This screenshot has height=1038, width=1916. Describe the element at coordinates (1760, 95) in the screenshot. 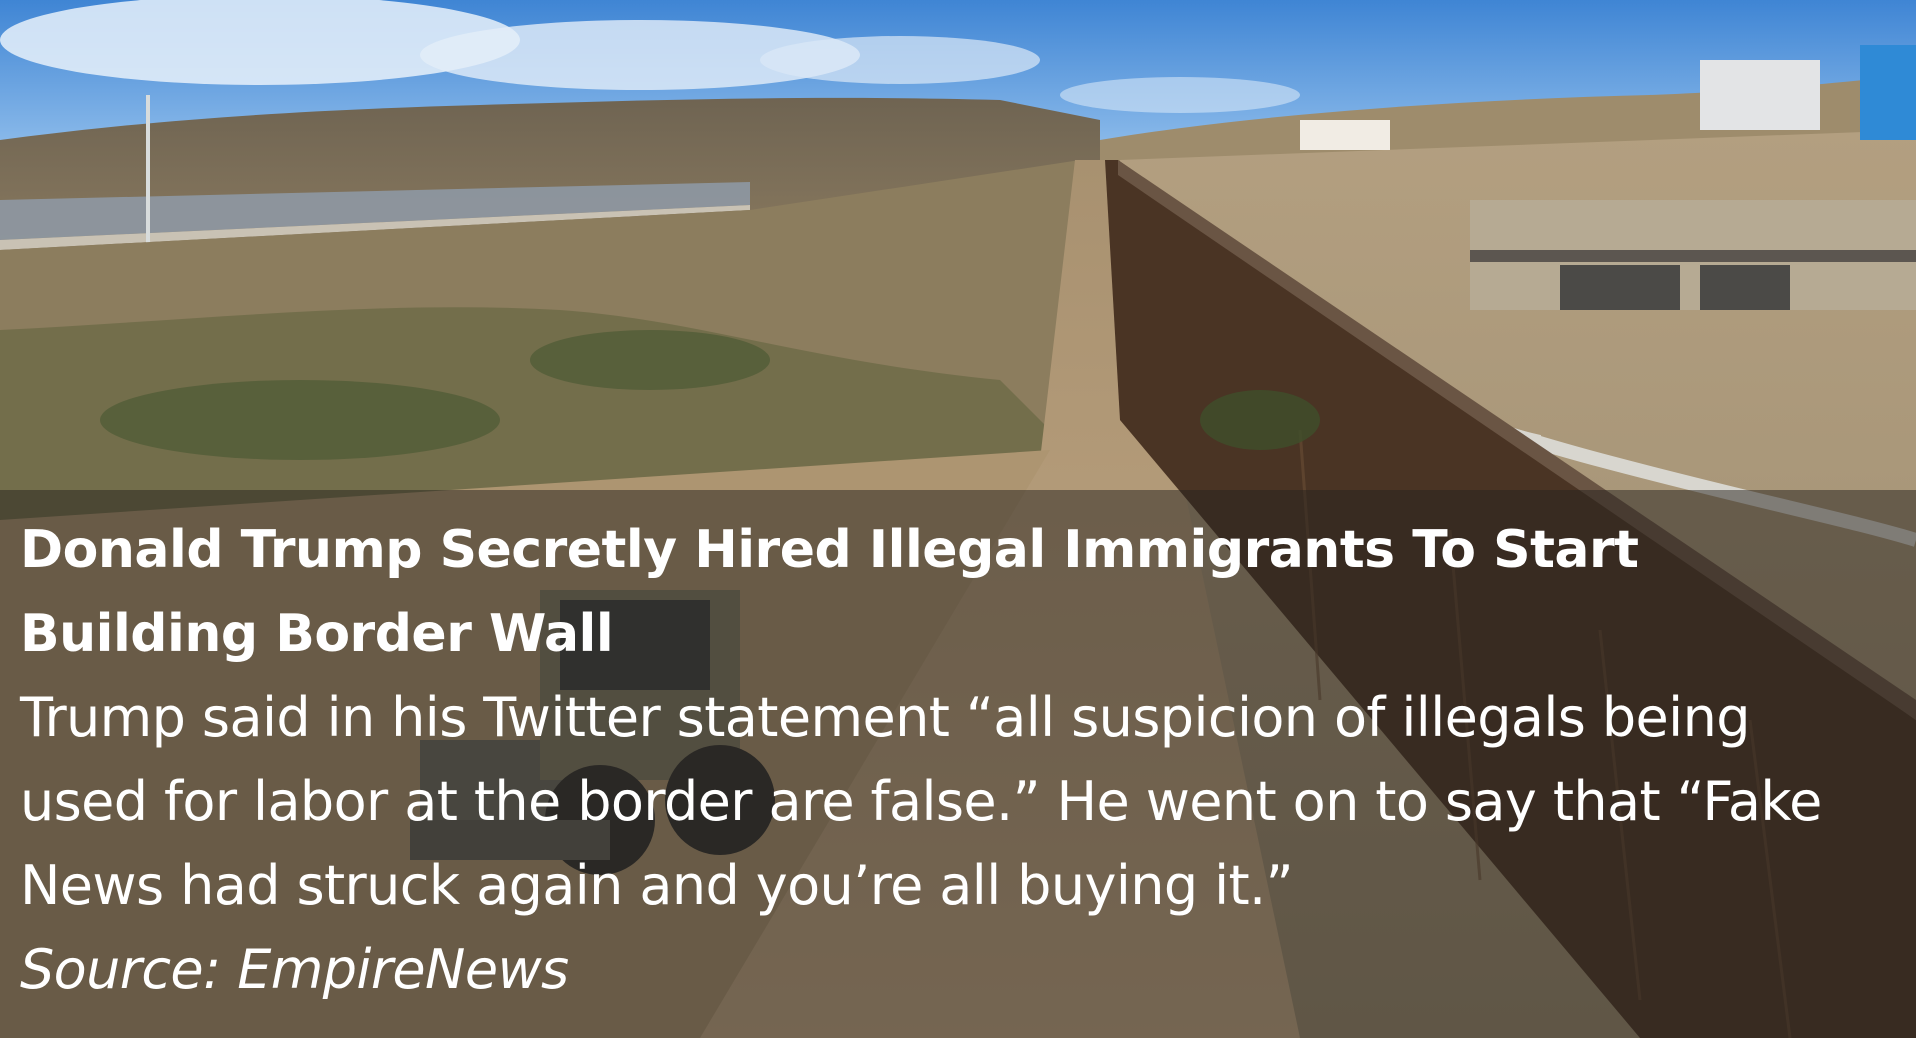

I see `hilltop-building` at that location.